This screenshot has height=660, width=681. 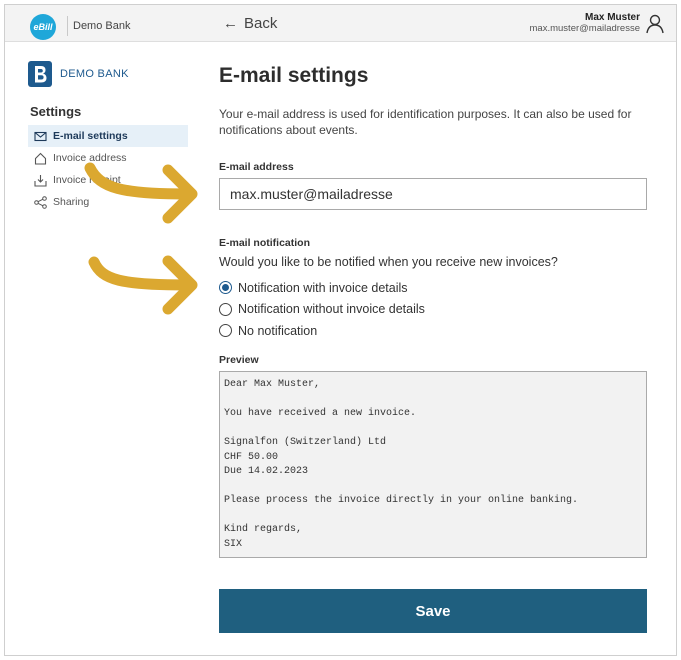 What do you see at coordinates (256, 167) in the screenshot?
I see `email-label: E-mail address` at bounding box center [256, 167].